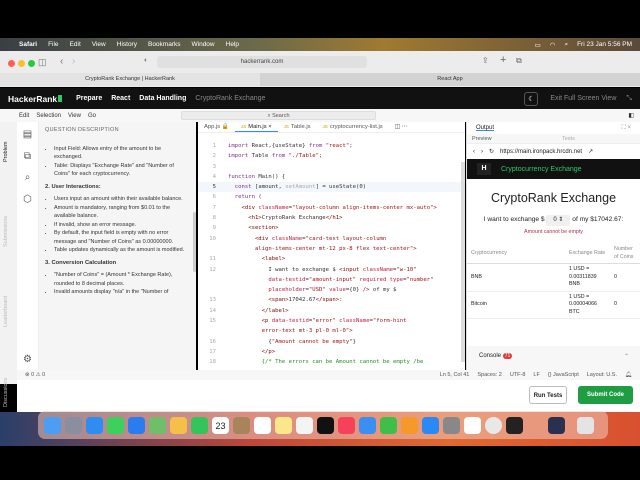 The width and height of the screenshot is (640, 480). Describe the element at coordinates (531, 98) in the screenshot. I see `dark-mode-toggle-icon: ☾` at that location.